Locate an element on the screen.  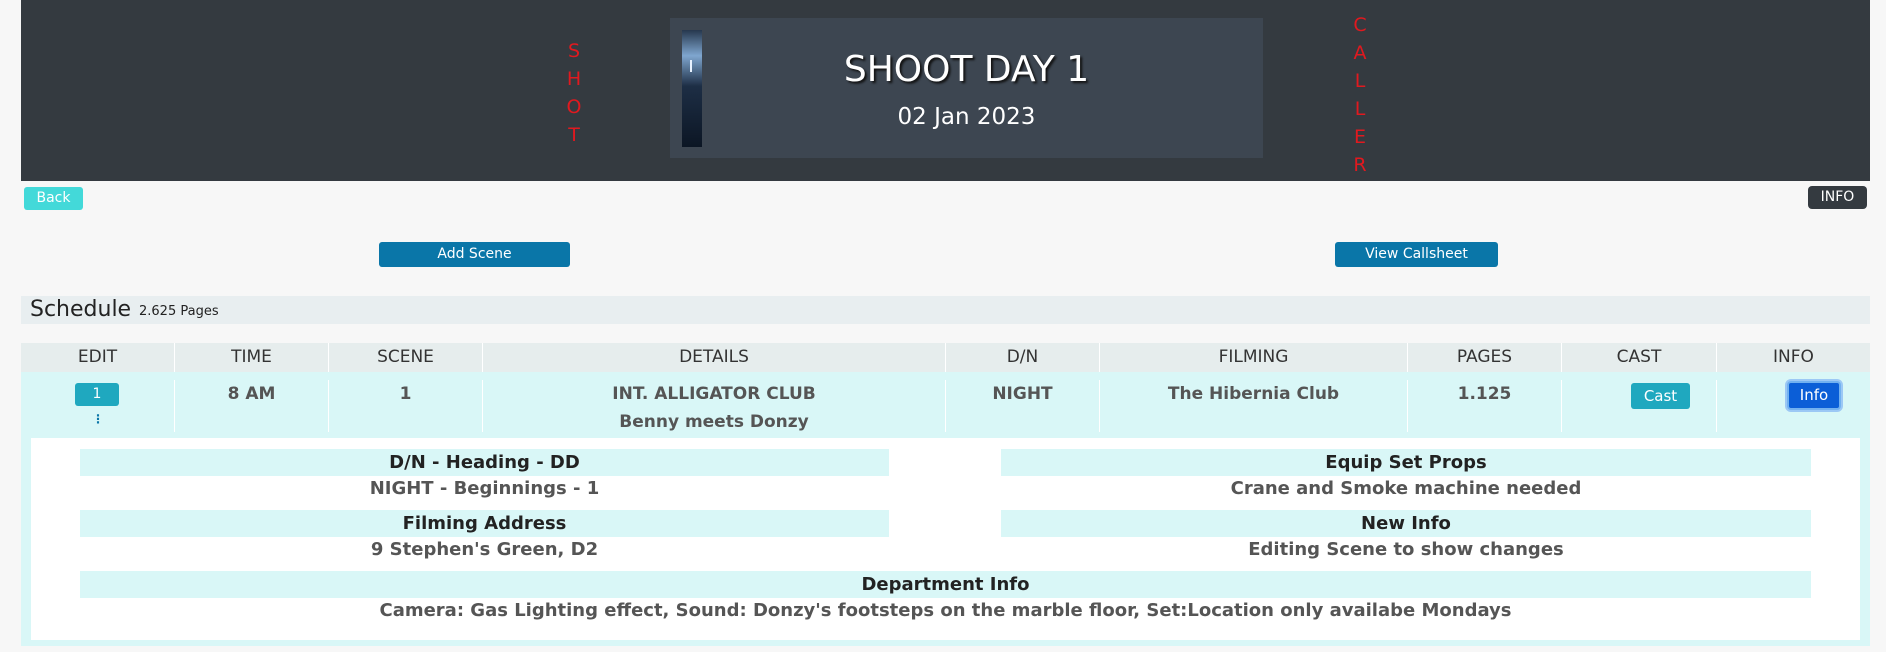
edit-scene-button: 1 is located at coordinates (97, 394).